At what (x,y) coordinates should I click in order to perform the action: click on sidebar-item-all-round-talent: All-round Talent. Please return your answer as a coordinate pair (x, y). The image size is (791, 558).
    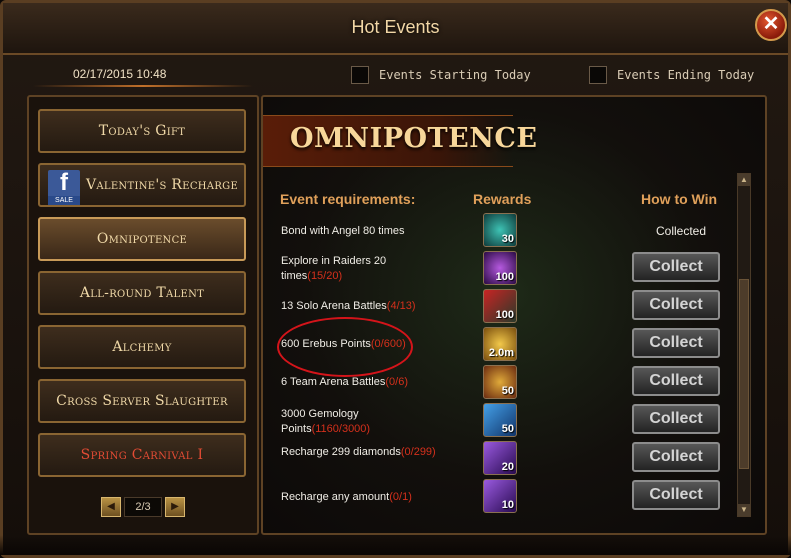
    Looking at the image, I should click on (142, 293).